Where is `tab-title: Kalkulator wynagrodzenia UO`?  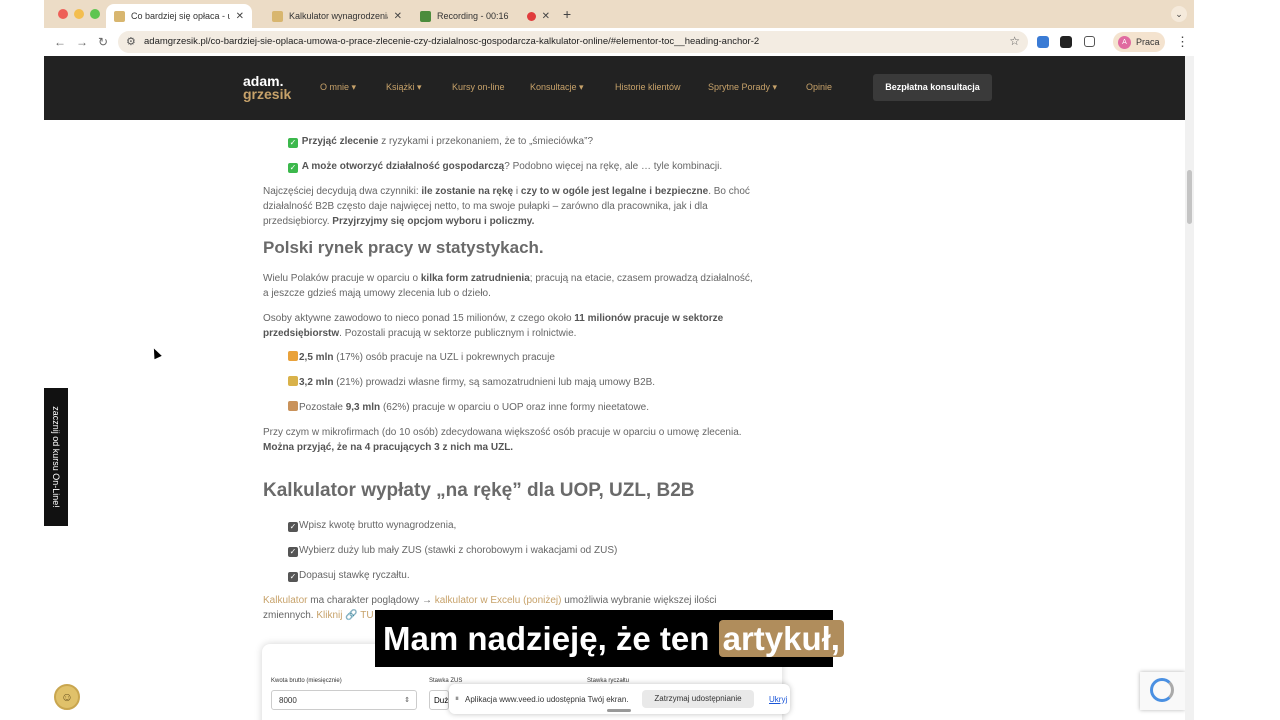
tab-title: Kalkulator wynagrodzenia UO is located at coordinates (338, 16).